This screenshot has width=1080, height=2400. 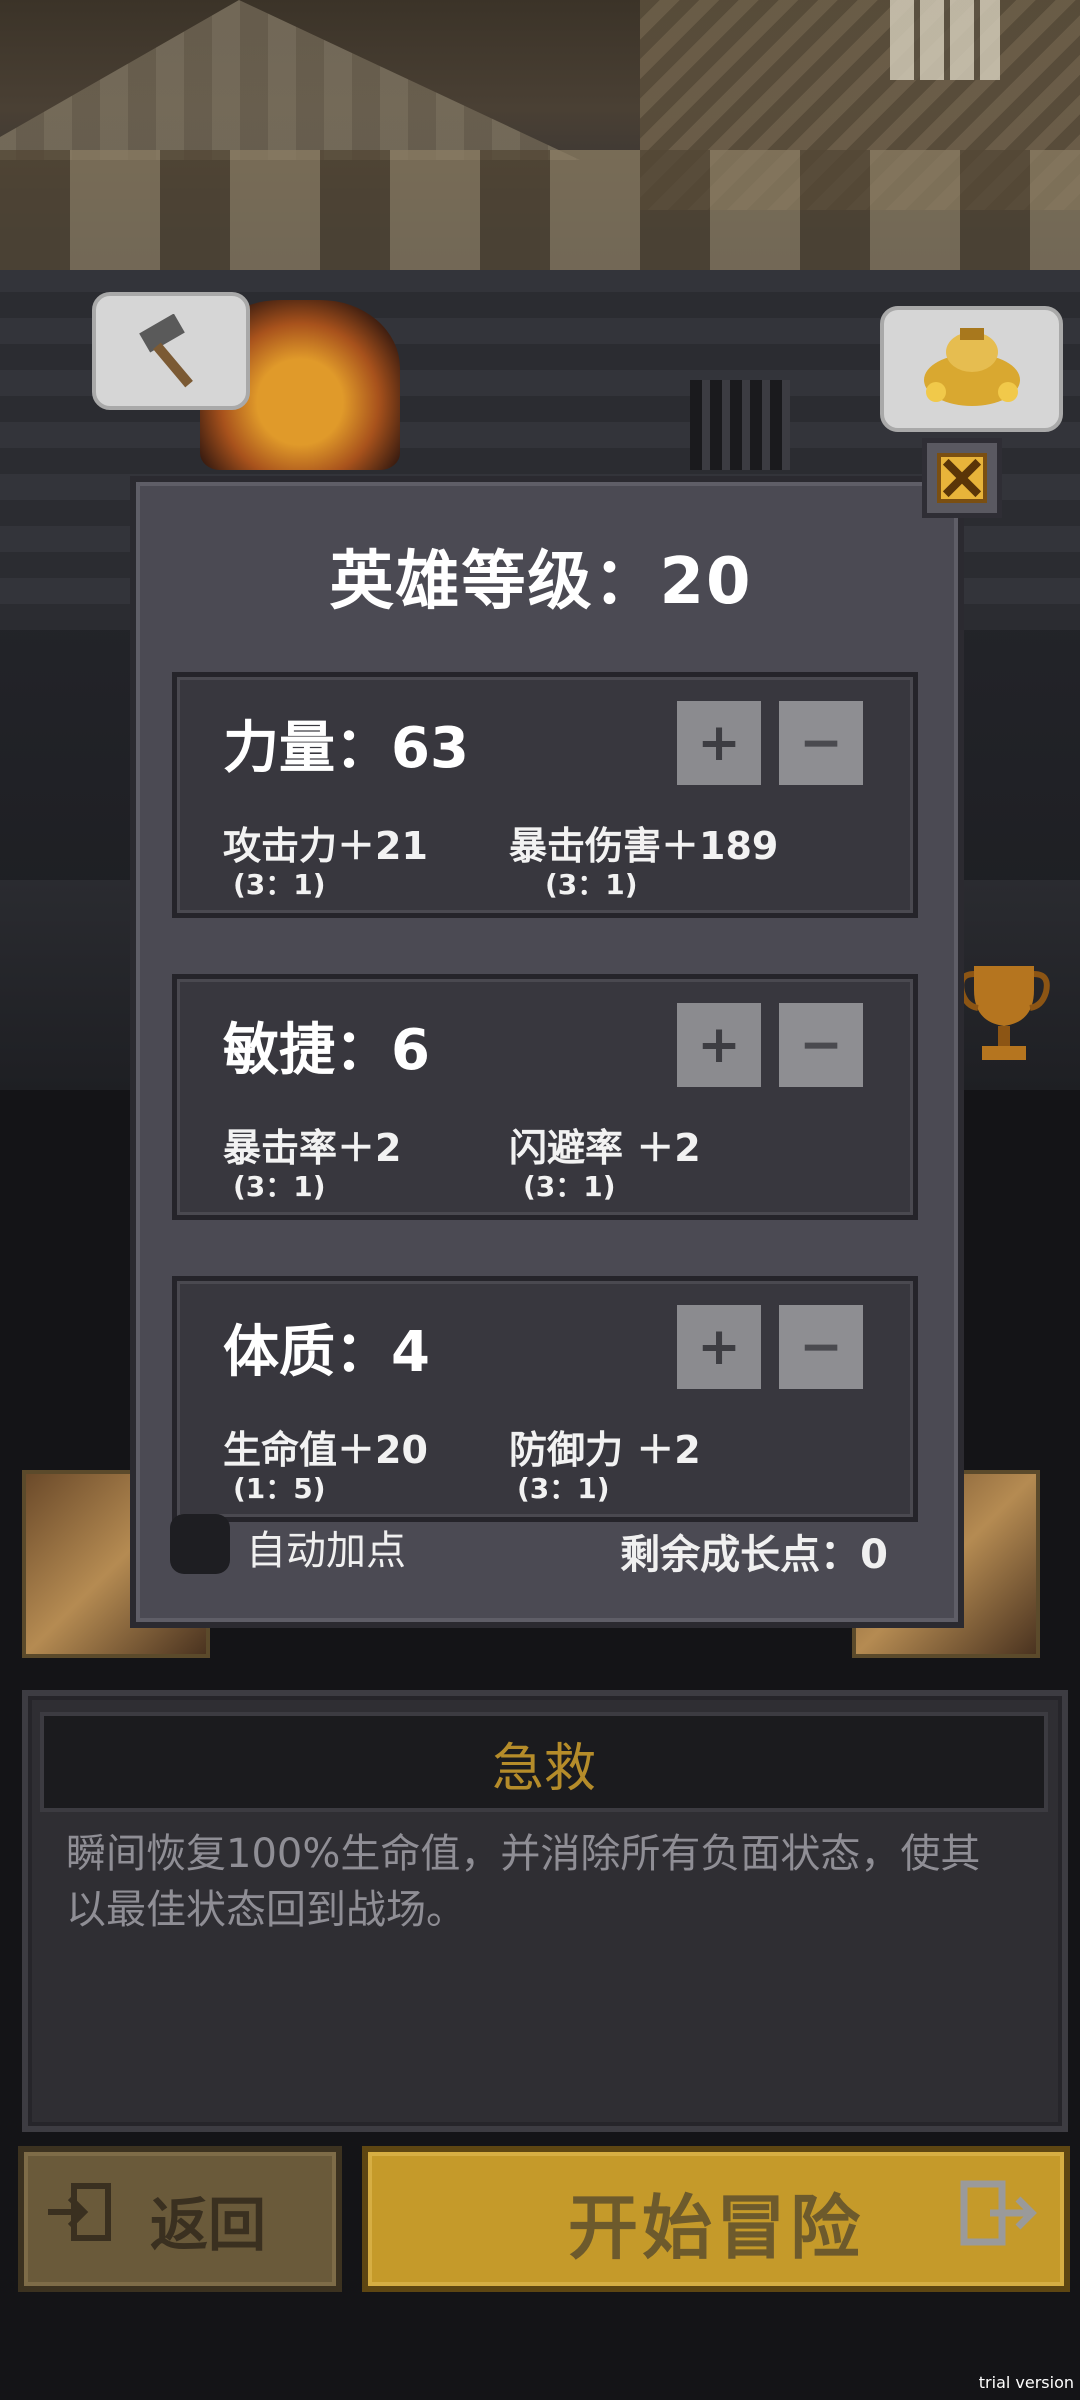 I want to click on shop-bubble, so click(x=971, y=369).